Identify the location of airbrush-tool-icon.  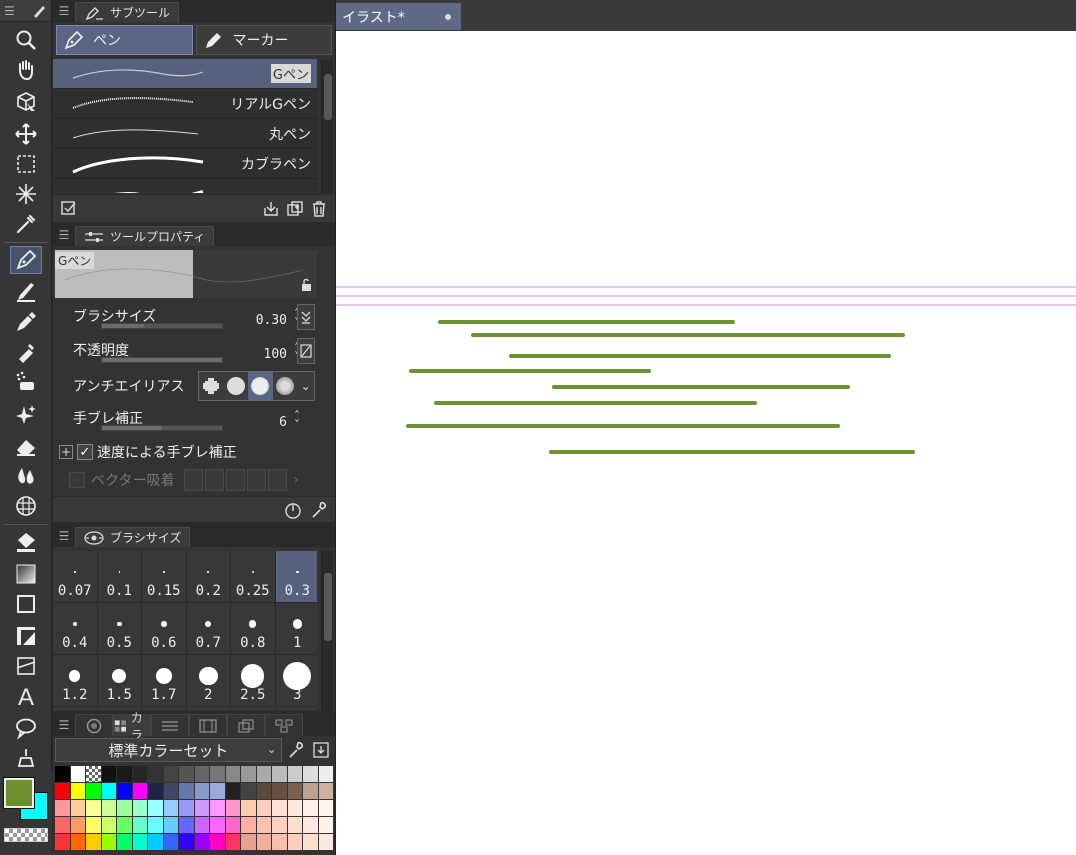
(26, 352).